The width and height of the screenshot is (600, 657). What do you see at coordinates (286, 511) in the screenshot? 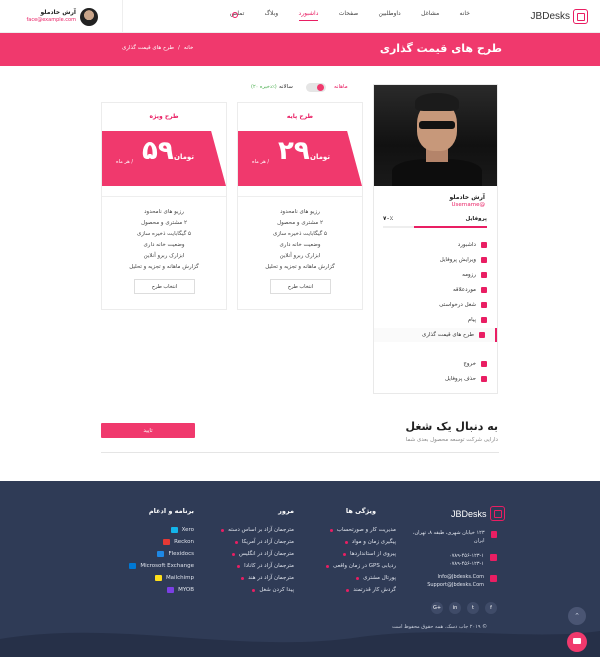
I see `footer-browse-title: مرور` at bounding box center [286, 511].